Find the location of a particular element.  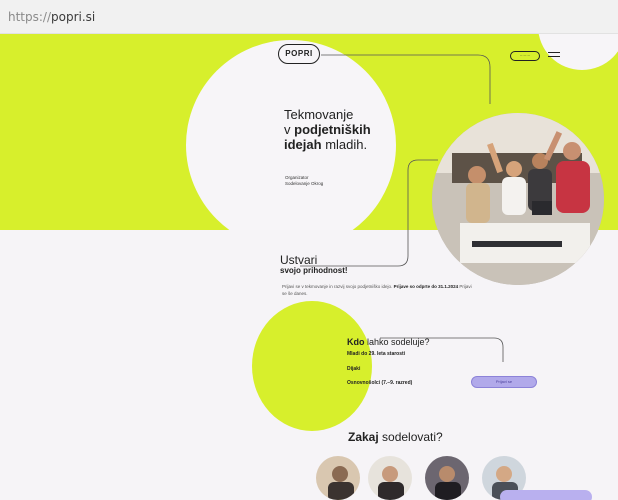

why-participate-heading: Zakaj sodelovati? is located at coordinates (395, 437).